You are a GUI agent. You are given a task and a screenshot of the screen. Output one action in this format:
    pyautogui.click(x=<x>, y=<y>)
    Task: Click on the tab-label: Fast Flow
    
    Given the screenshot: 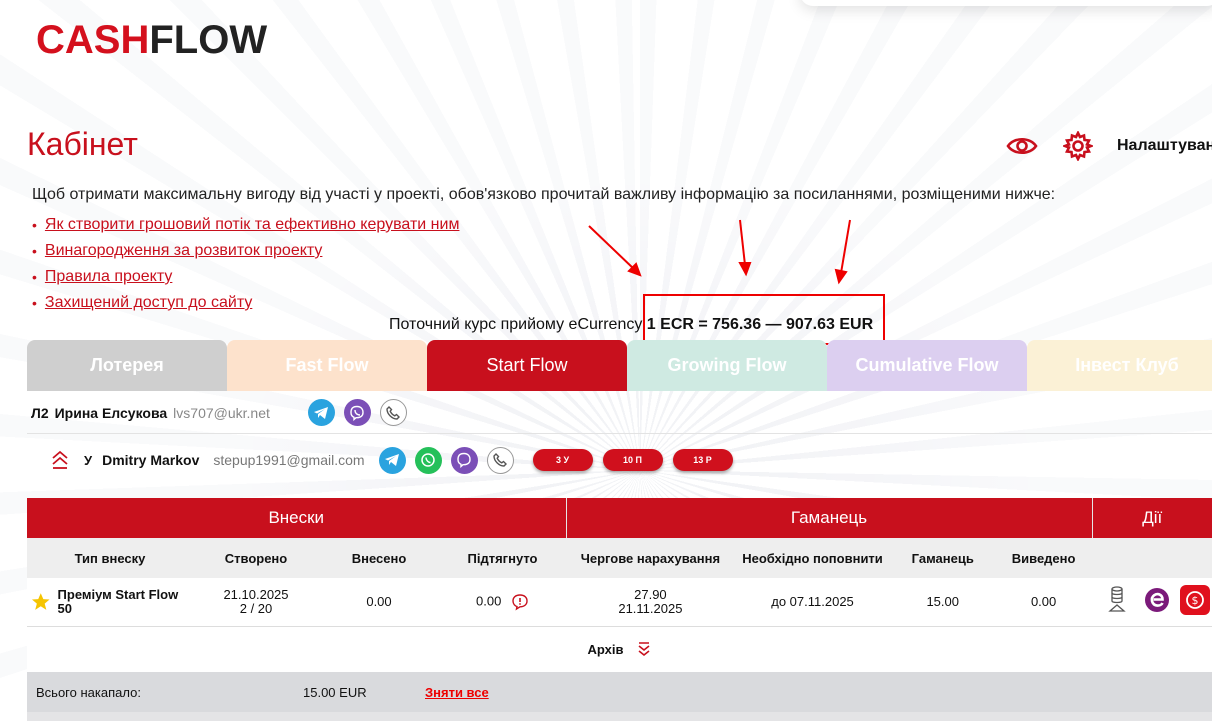 What is the action you would take?
    pyautogui.click(x=327, y=365)
    